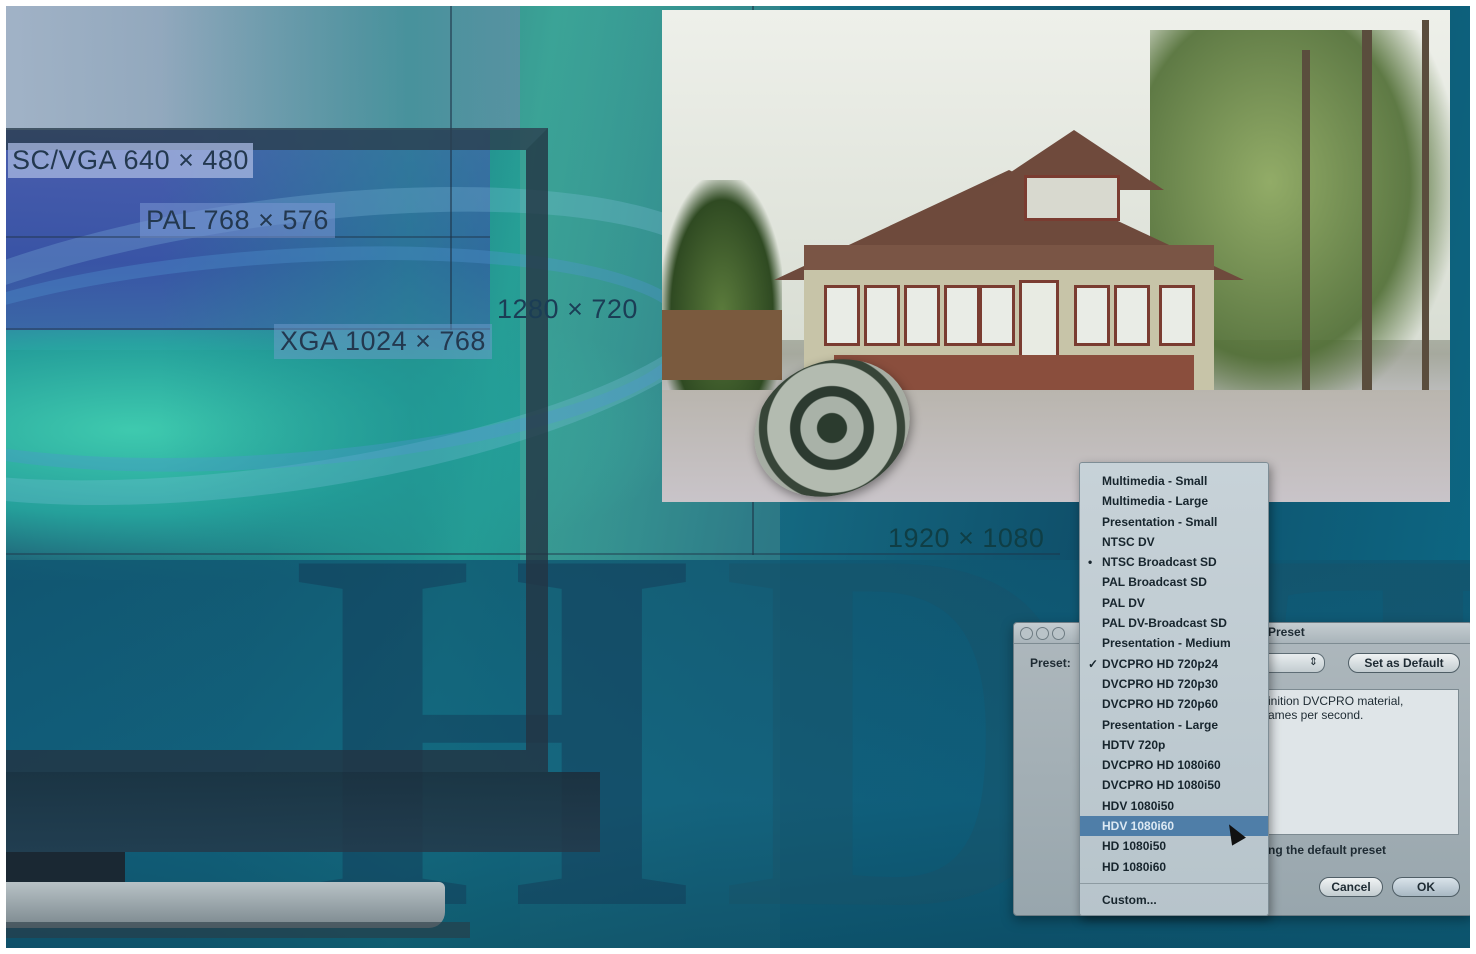 The image size is (1476, 954). What do you see at coordinates (1039, 320) in the screenshot?
I see `house-door` at bounding box center [1039, 320].